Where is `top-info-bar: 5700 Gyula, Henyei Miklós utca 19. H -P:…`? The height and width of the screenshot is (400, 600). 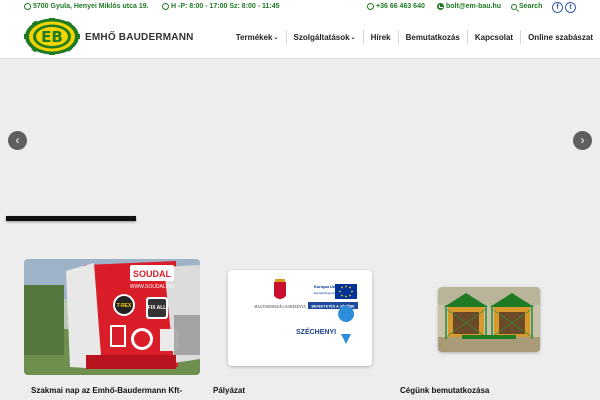
top-info-bar: 5700 Gyula, Henyei Miklós utca 19. H -P:… is located at coordinates (300, 7).